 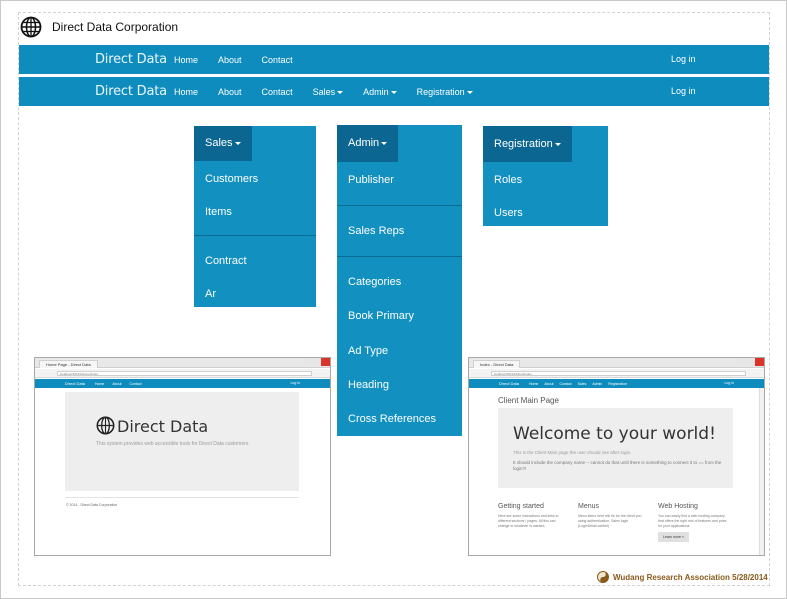 I want to click on nav-dropdown-sales: Sales, so click(x=328, y=92).